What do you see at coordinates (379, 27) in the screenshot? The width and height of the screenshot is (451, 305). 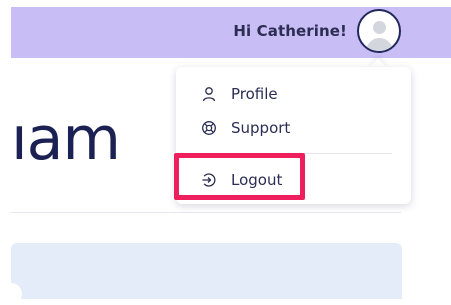 I see `avatar-head-shape` at bounding box center [379, 27].